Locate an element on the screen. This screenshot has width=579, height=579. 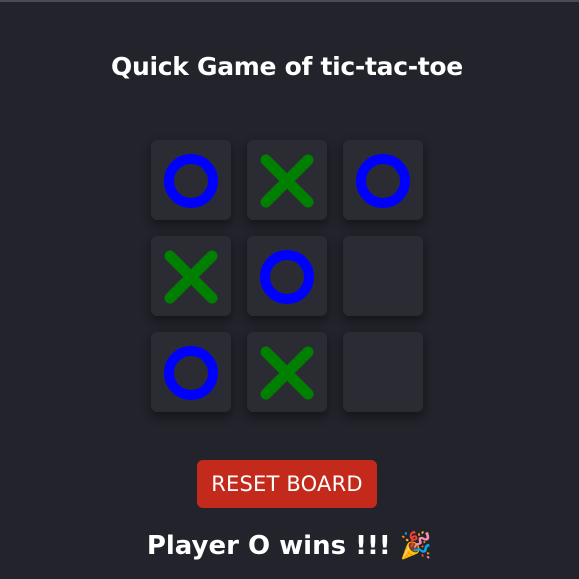
game-status: Player O wins !!! 🎉 is located at coordinates (289, 546).